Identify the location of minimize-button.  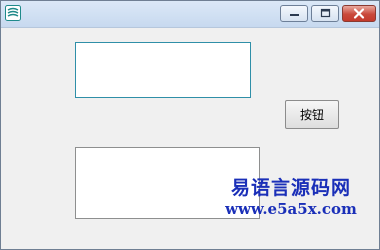
(294, 13).